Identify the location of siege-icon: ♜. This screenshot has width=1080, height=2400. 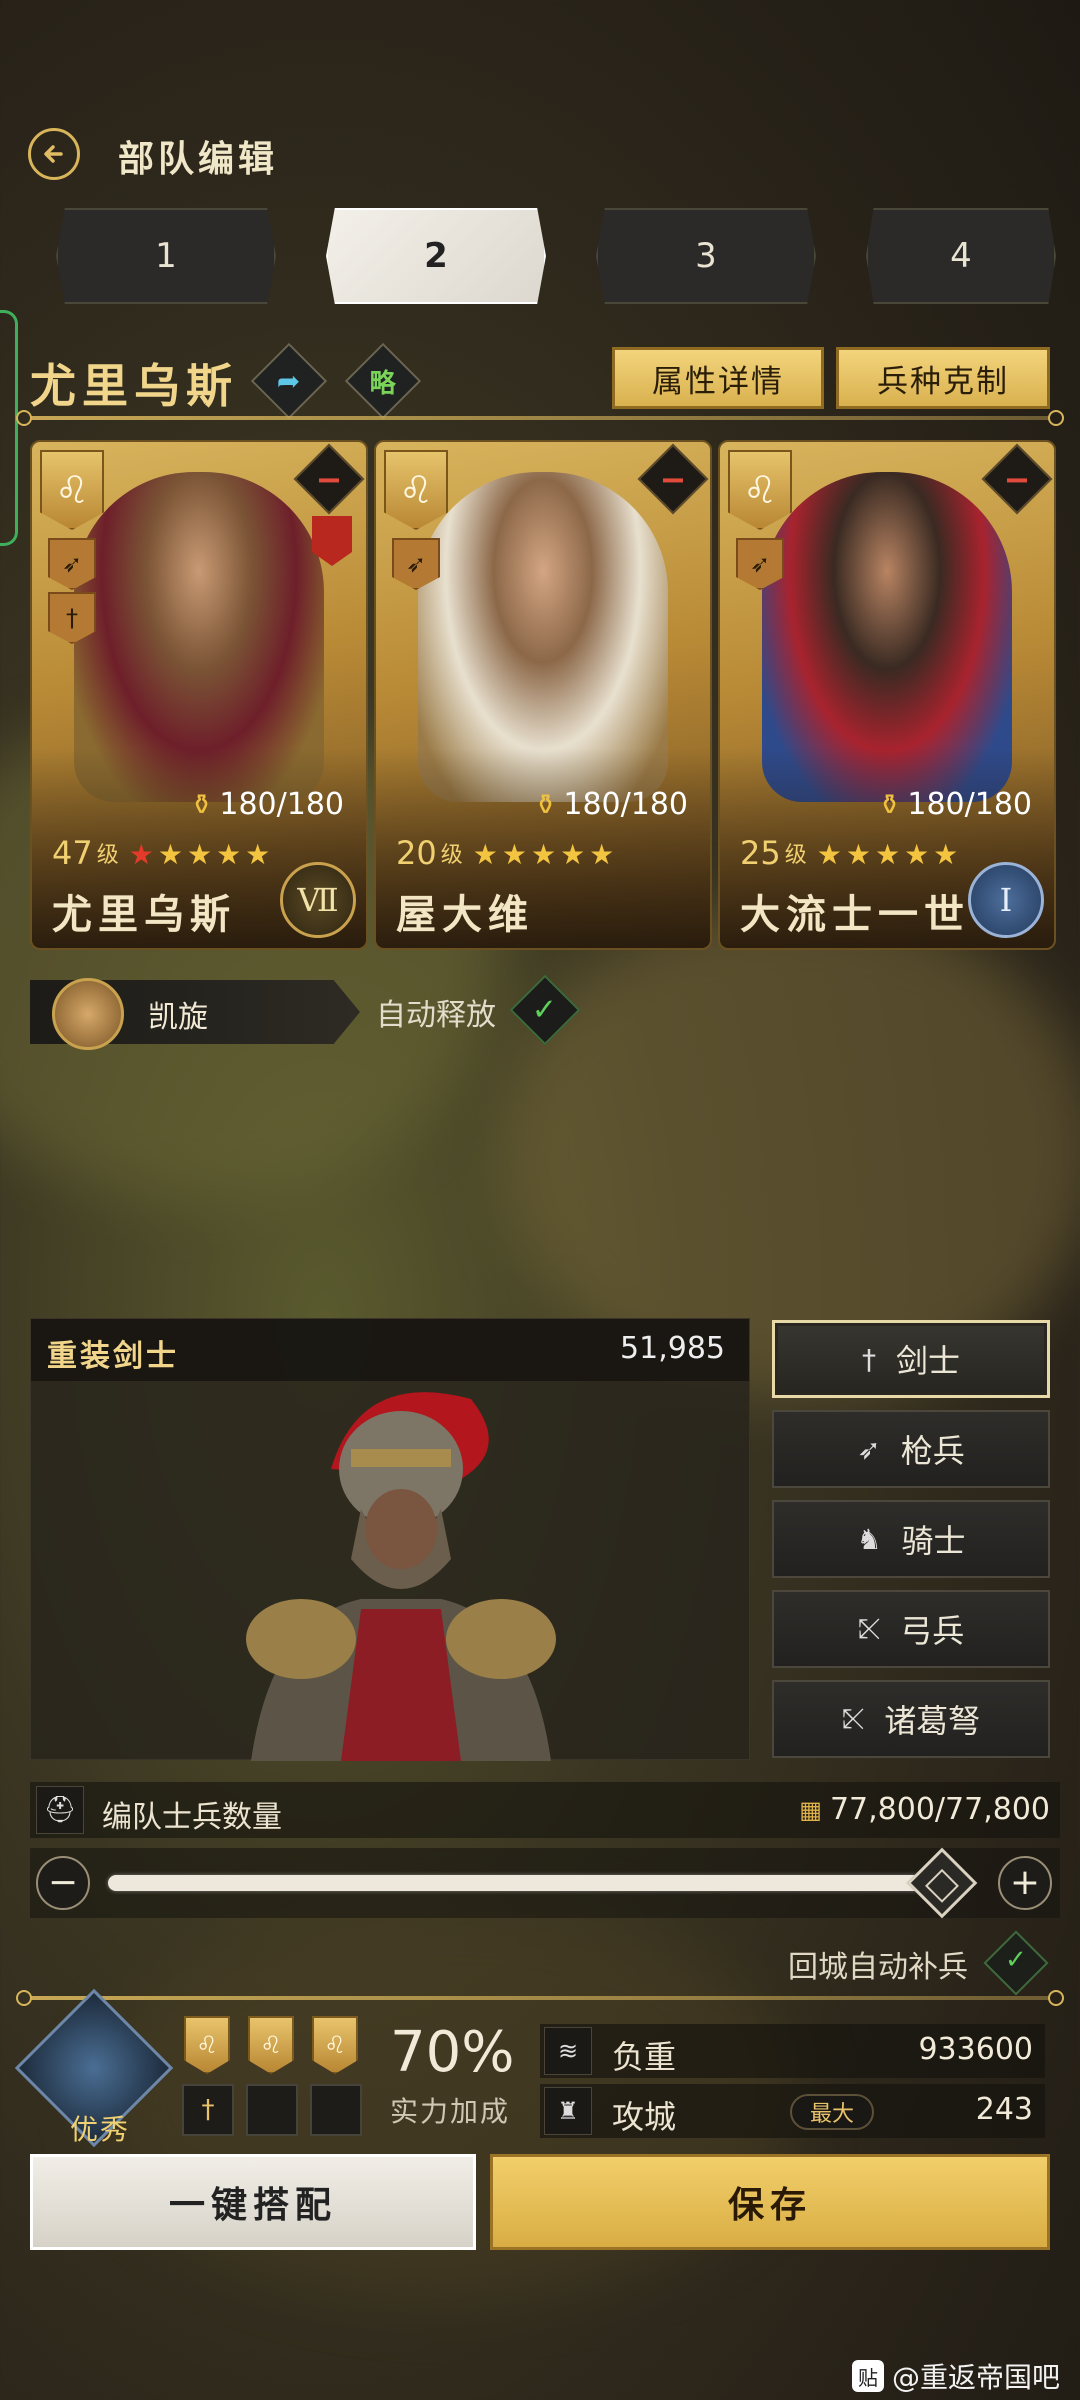
(568, 2111).